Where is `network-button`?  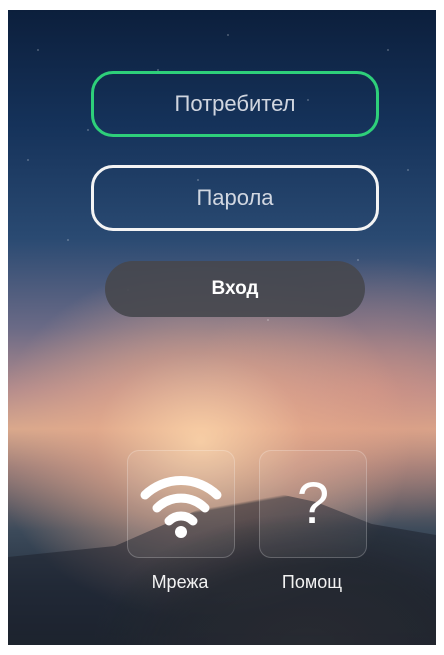 network-button is located at coordinates (181, 504).